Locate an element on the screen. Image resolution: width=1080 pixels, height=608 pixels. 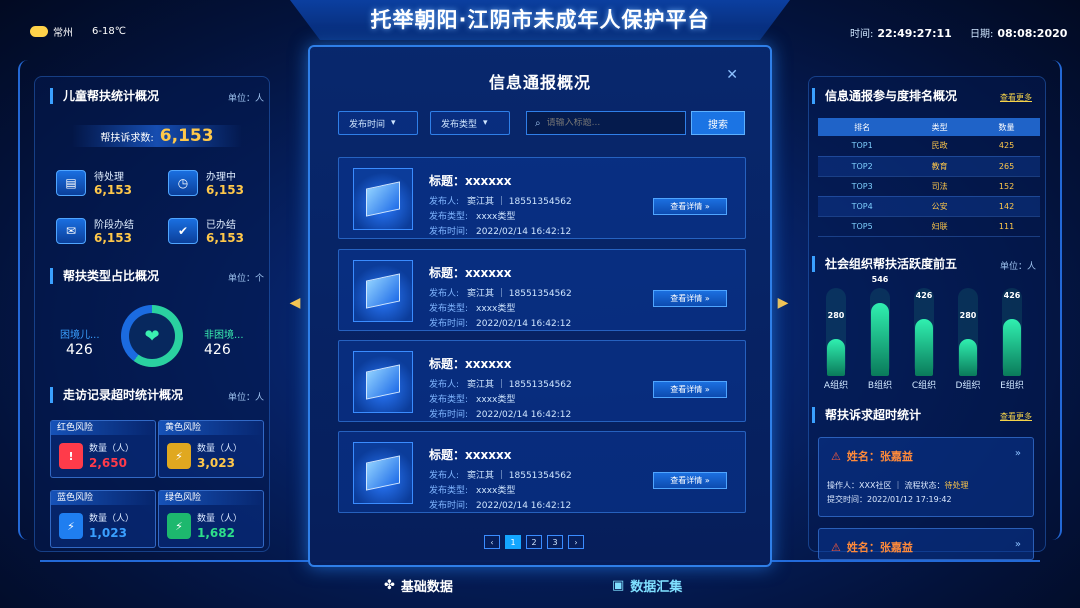
card-time: 发布时间: 2022/02/14 16:42:12 is located at coordinates (500, 413).